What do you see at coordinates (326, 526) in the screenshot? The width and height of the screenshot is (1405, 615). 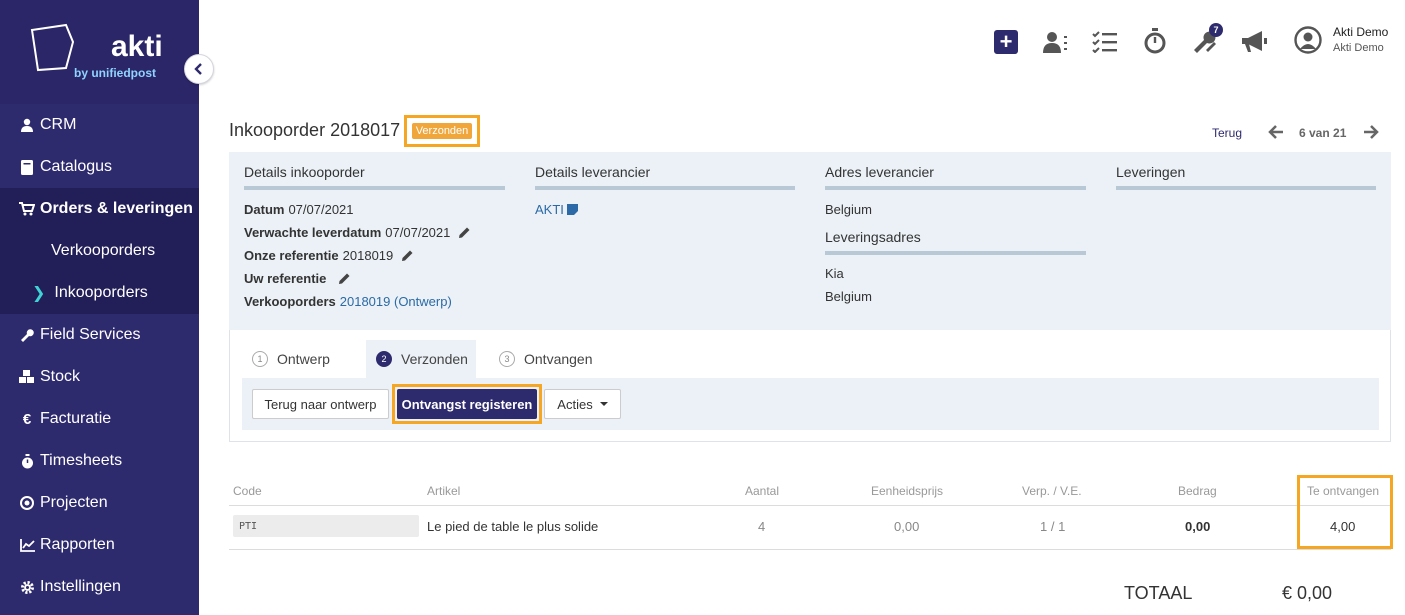 I see `row-code: PTI` at bounding box center [326, 526].